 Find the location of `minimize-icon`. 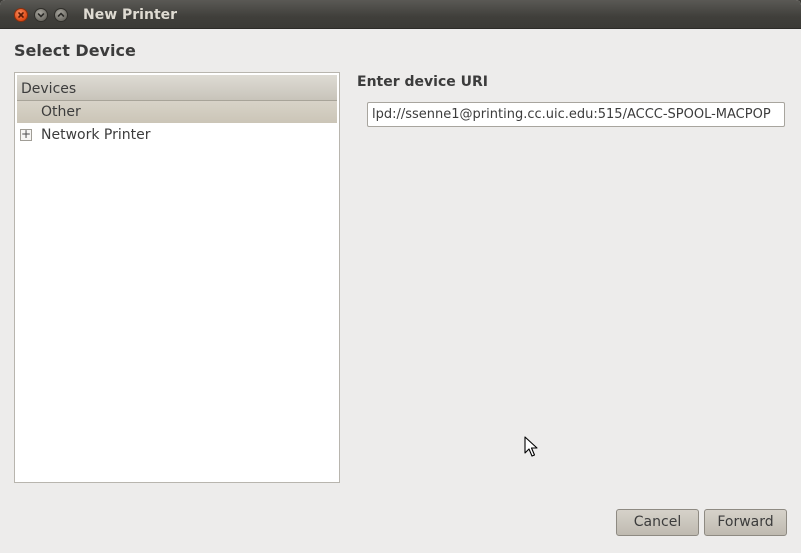

minimize-icon is located at coordinates (41, 15).